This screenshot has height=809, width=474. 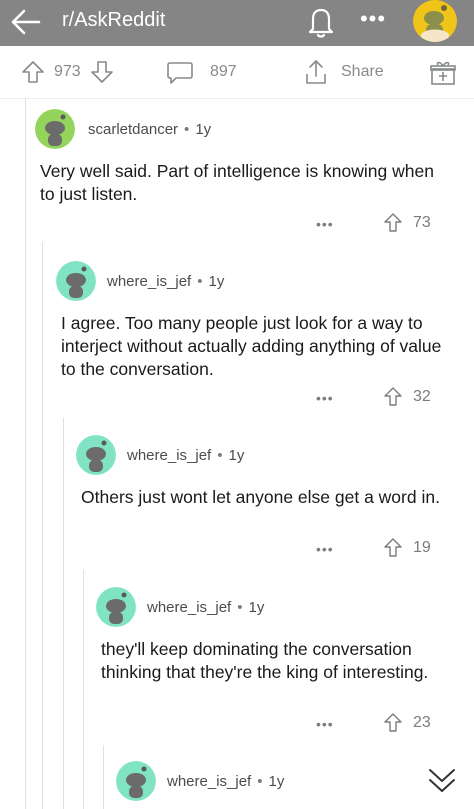 I want to click on share-icon, so click(x=316, y=72).